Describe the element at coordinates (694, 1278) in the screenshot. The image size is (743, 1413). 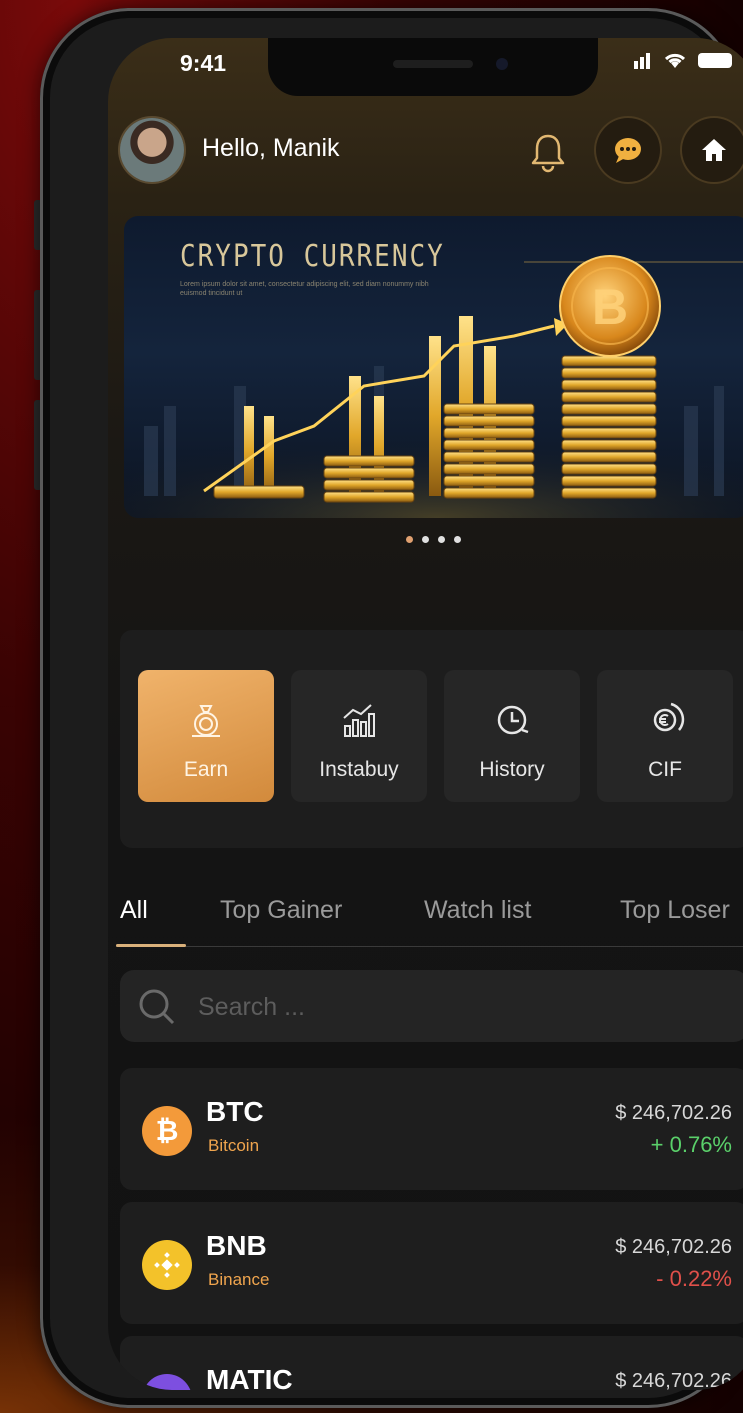
I see `coin-change: - 0.22%` at that location.